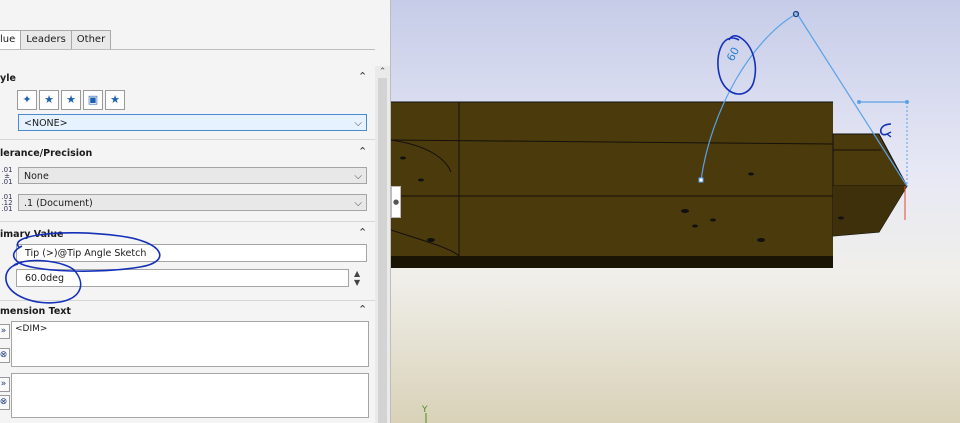  What do you see at coordinates (396, 202) in the screenshot?
I see `panel-splitter-handle: ●` at bounding box center [396, 202].